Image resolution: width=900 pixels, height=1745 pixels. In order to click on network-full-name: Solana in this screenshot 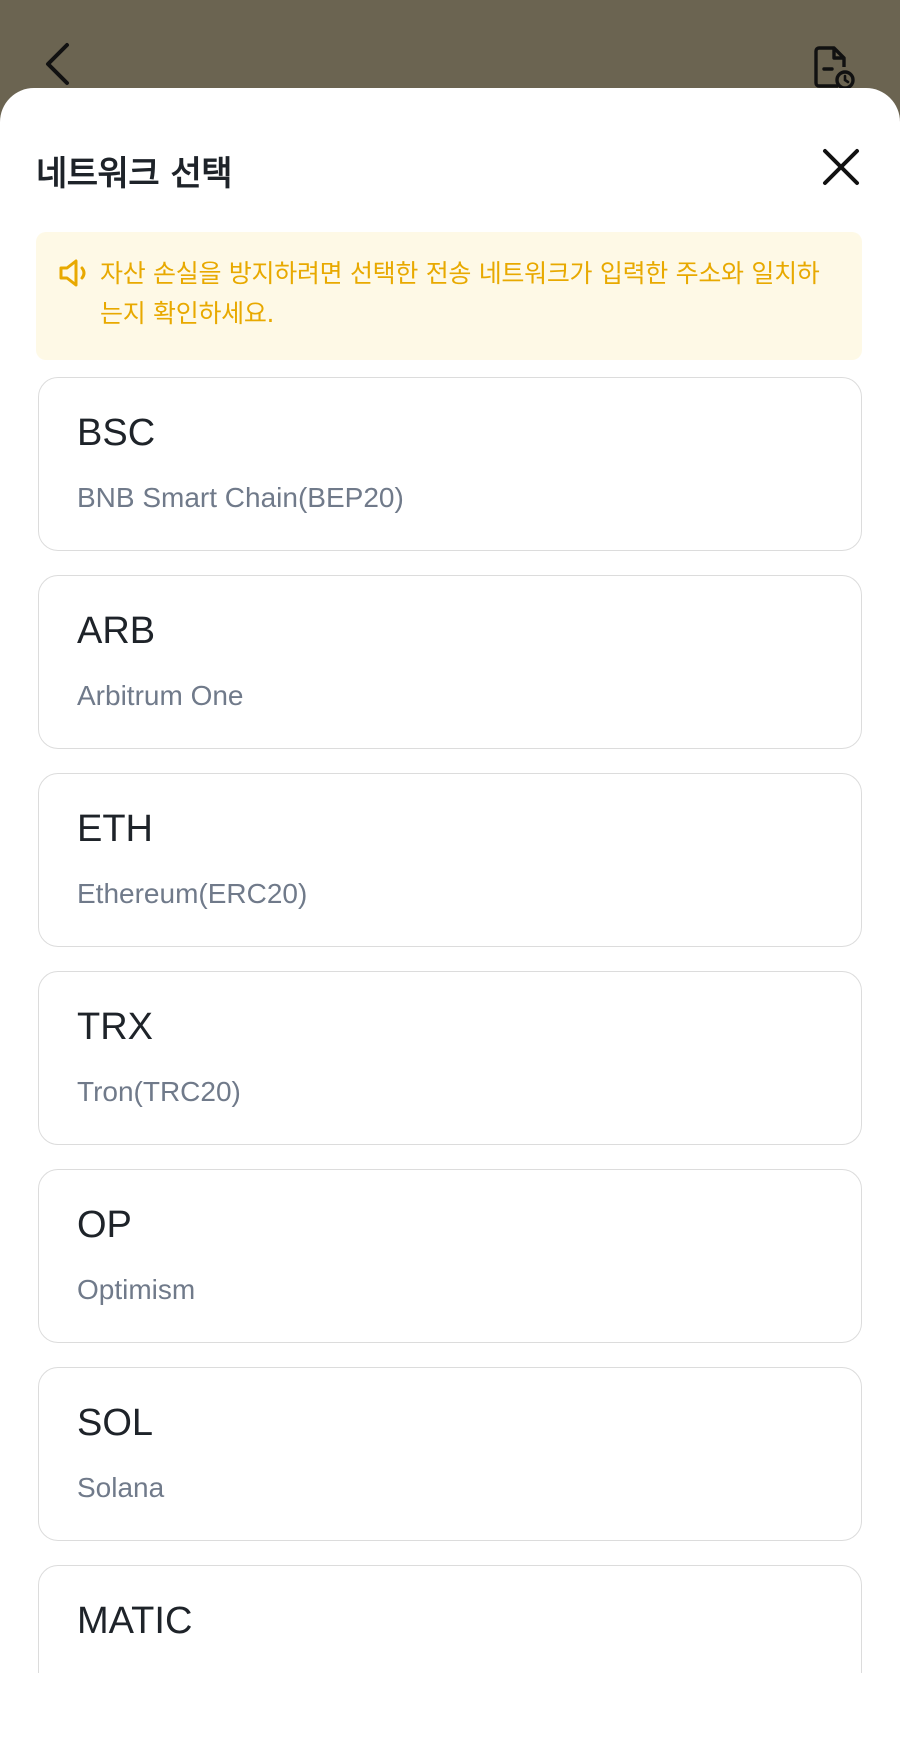, I will do `click(121, 1487)`.